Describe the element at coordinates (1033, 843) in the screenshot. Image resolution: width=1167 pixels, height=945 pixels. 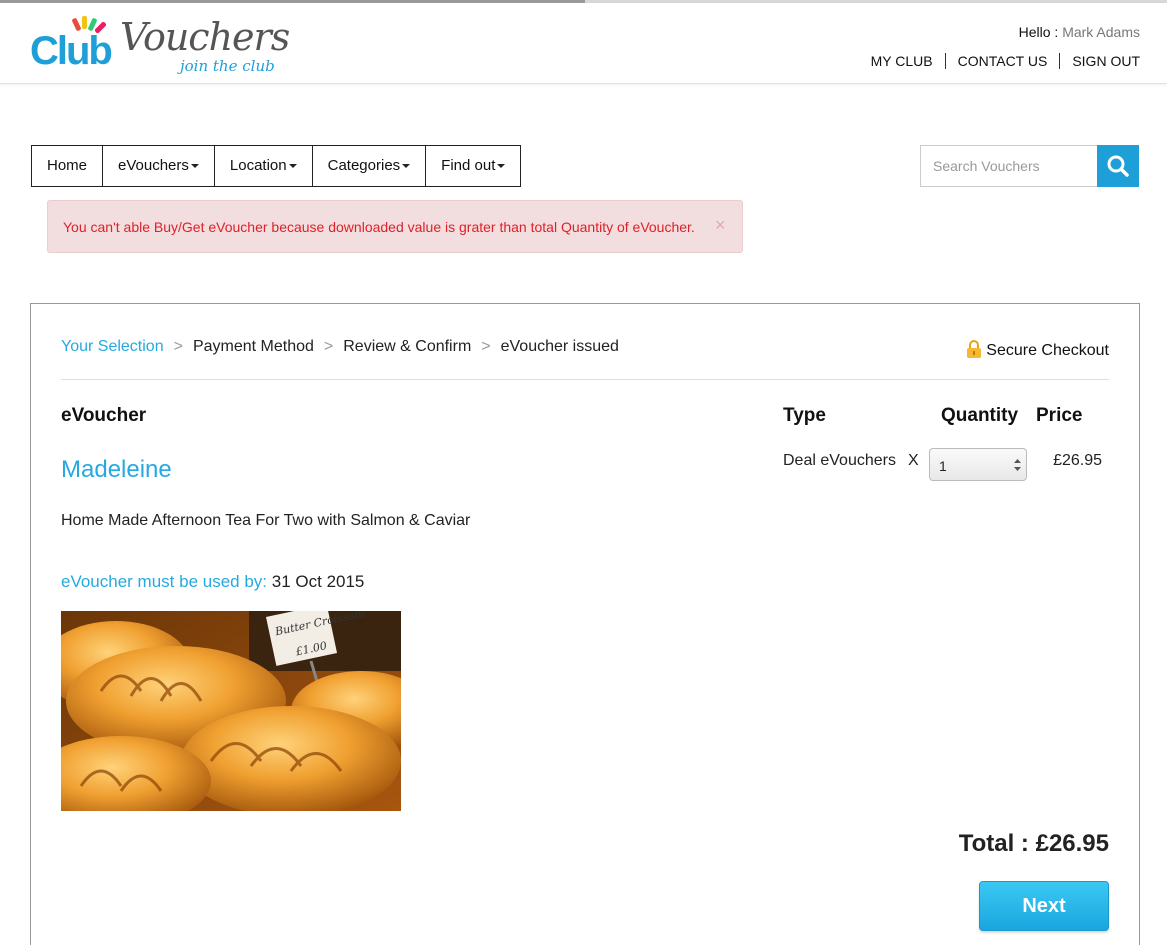
I see `order-total: Total : £26.95` at that location.